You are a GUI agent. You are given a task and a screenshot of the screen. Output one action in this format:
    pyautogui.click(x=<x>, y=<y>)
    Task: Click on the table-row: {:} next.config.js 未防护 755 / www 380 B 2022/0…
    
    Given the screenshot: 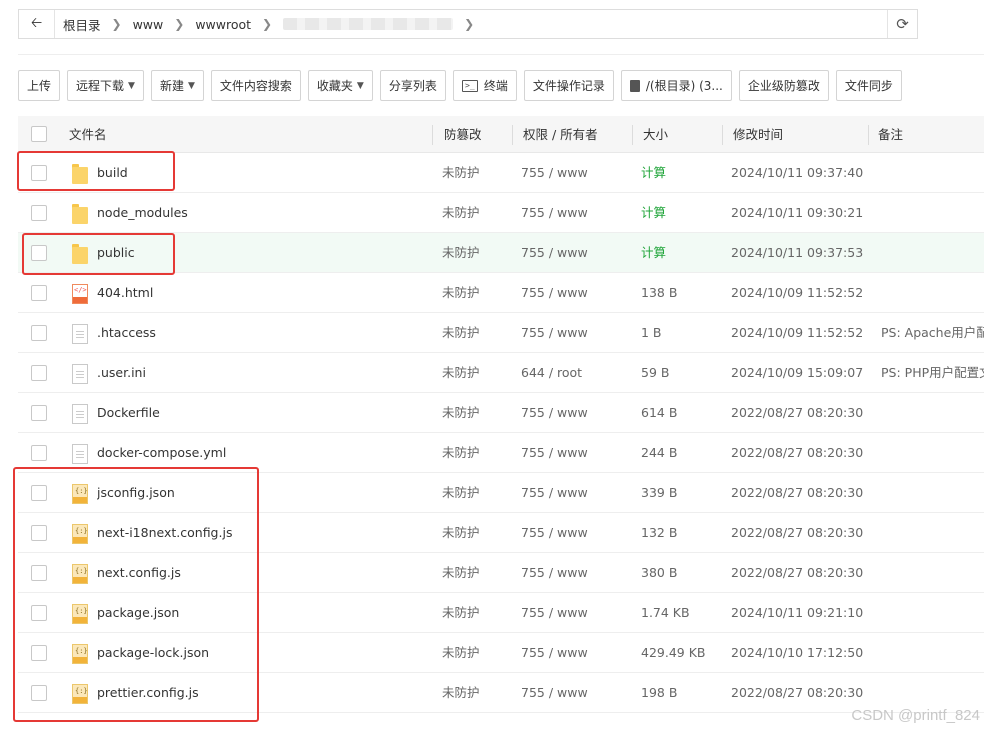 What is the action you would take?
    pyautogui.click(x=501, y=573)
    